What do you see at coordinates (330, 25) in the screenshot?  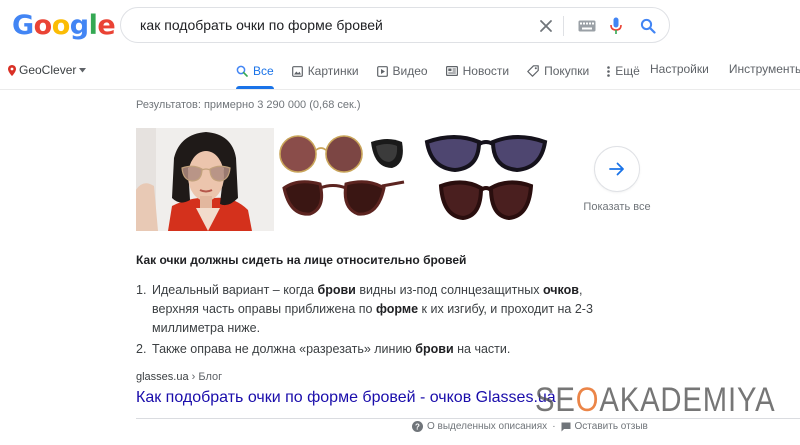 I see `search-input` at bounding box center [330, 25].